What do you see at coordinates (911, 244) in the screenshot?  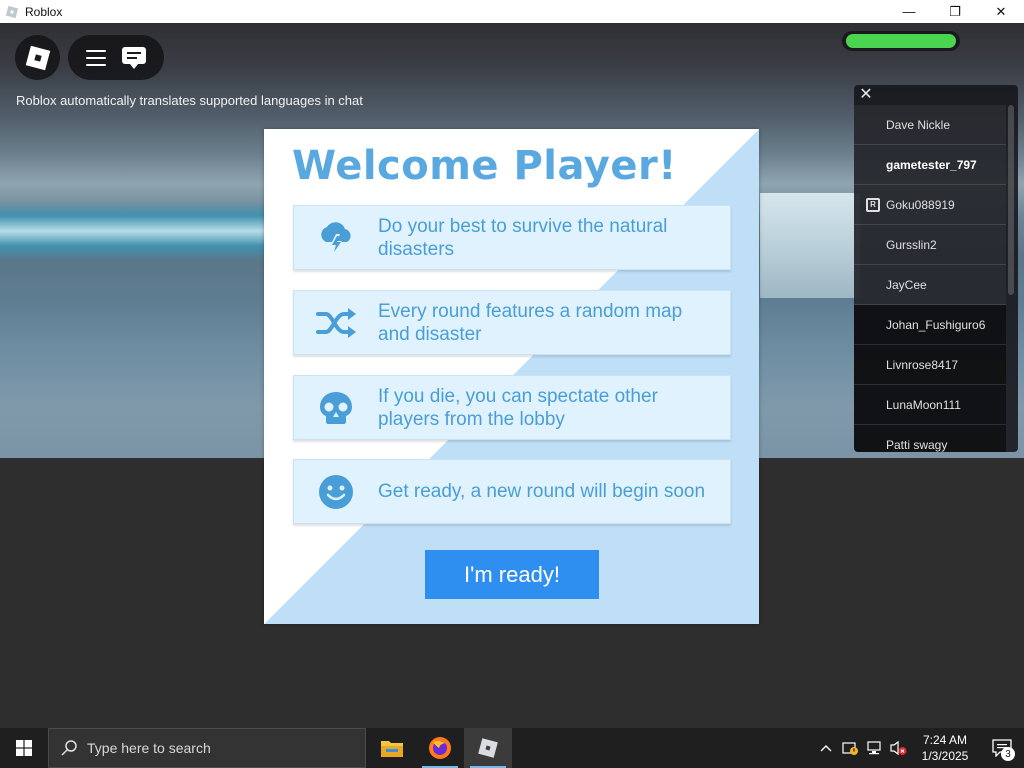 I see `player-name: Gursslin2` at bounding box center [911, 244].